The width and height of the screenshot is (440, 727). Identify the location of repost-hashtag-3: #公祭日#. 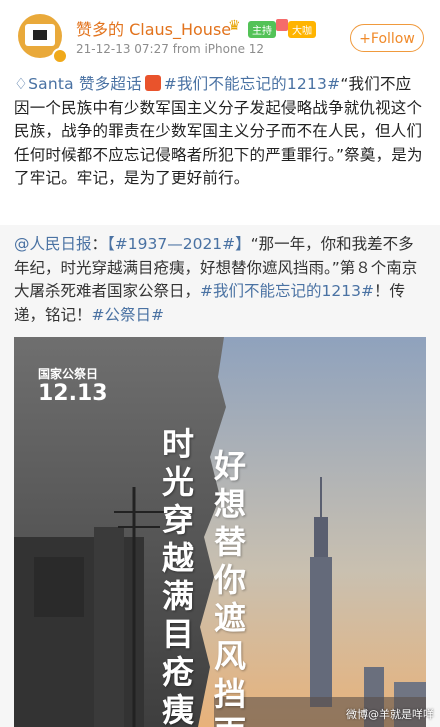
(128, 315).